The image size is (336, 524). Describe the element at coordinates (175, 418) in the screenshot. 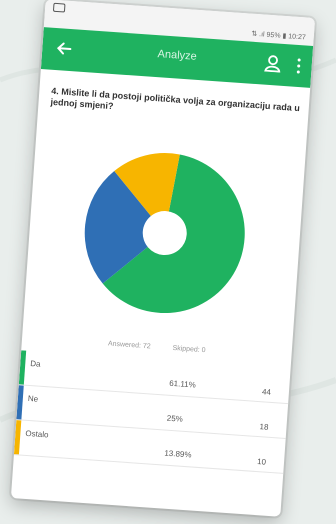

I see `answer-percent: 25%` at that location.